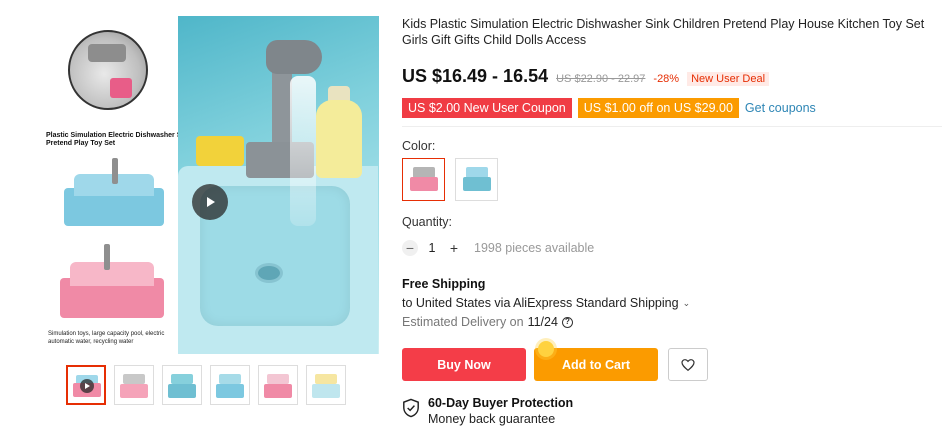 The height and width of the screenshot is (438, 947). Describe the element at coordinates (780, 108) in the screenshot. I see `get-coupons-link: Get coupons` at that location.